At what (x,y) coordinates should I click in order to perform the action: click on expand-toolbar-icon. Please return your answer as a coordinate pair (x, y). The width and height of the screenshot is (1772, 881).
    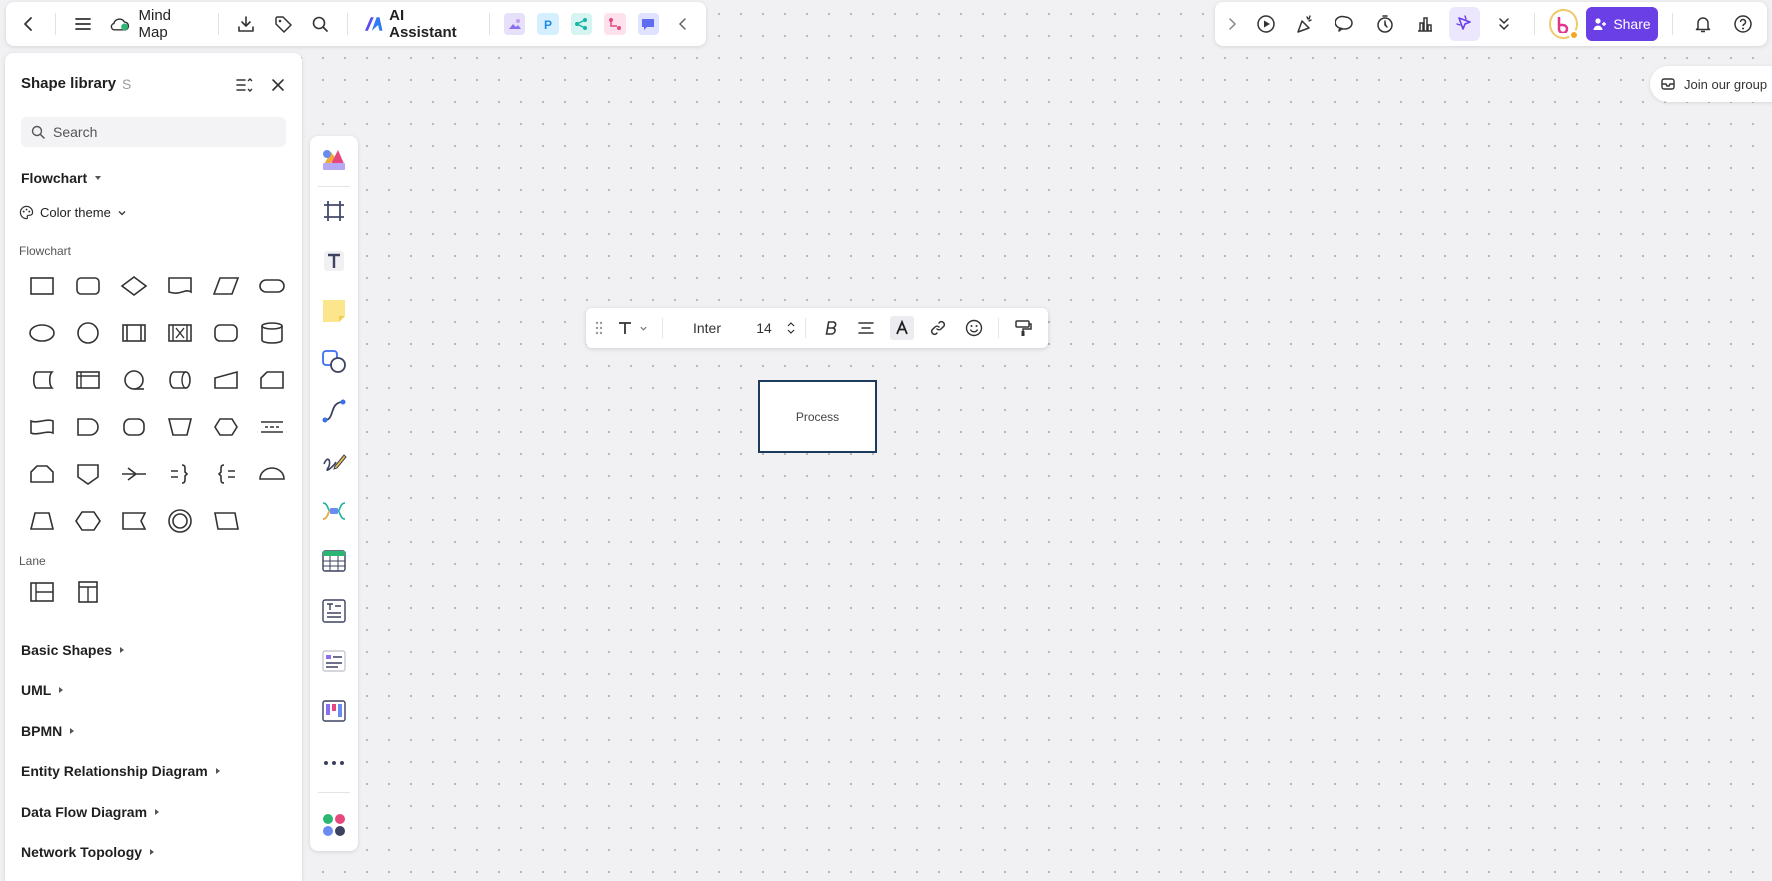
    Looking at the image, I should click on (1232, 24).